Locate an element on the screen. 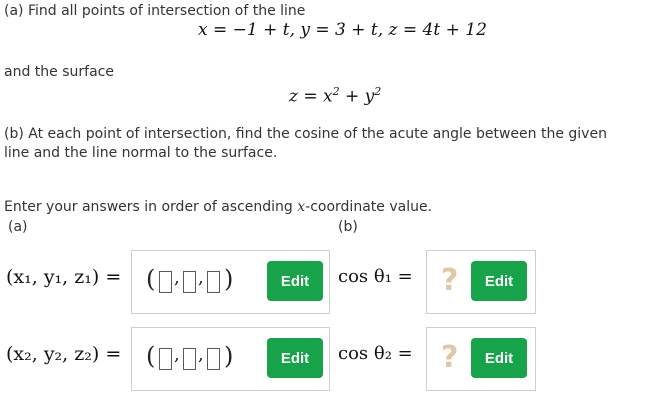 This screenshot has width=662, height=412. point-1-label: (x₁, y₁, z₁) = is located at coordinates (64, 277).